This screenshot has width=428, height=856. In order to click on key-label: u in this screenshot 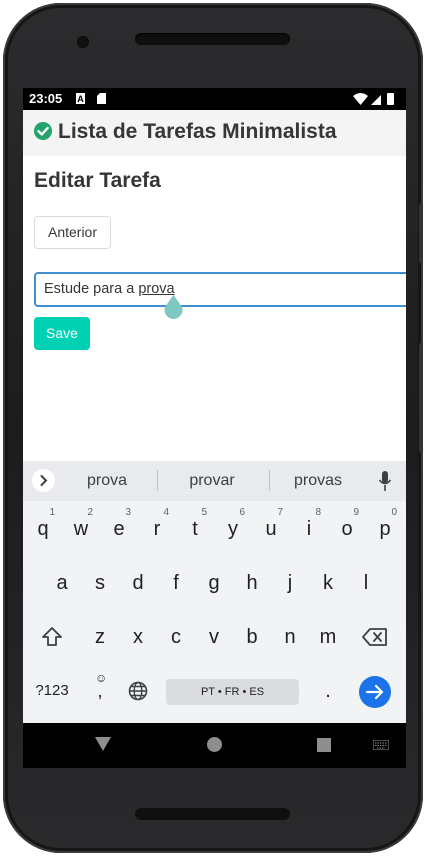, I will do `click(271, 529)`.